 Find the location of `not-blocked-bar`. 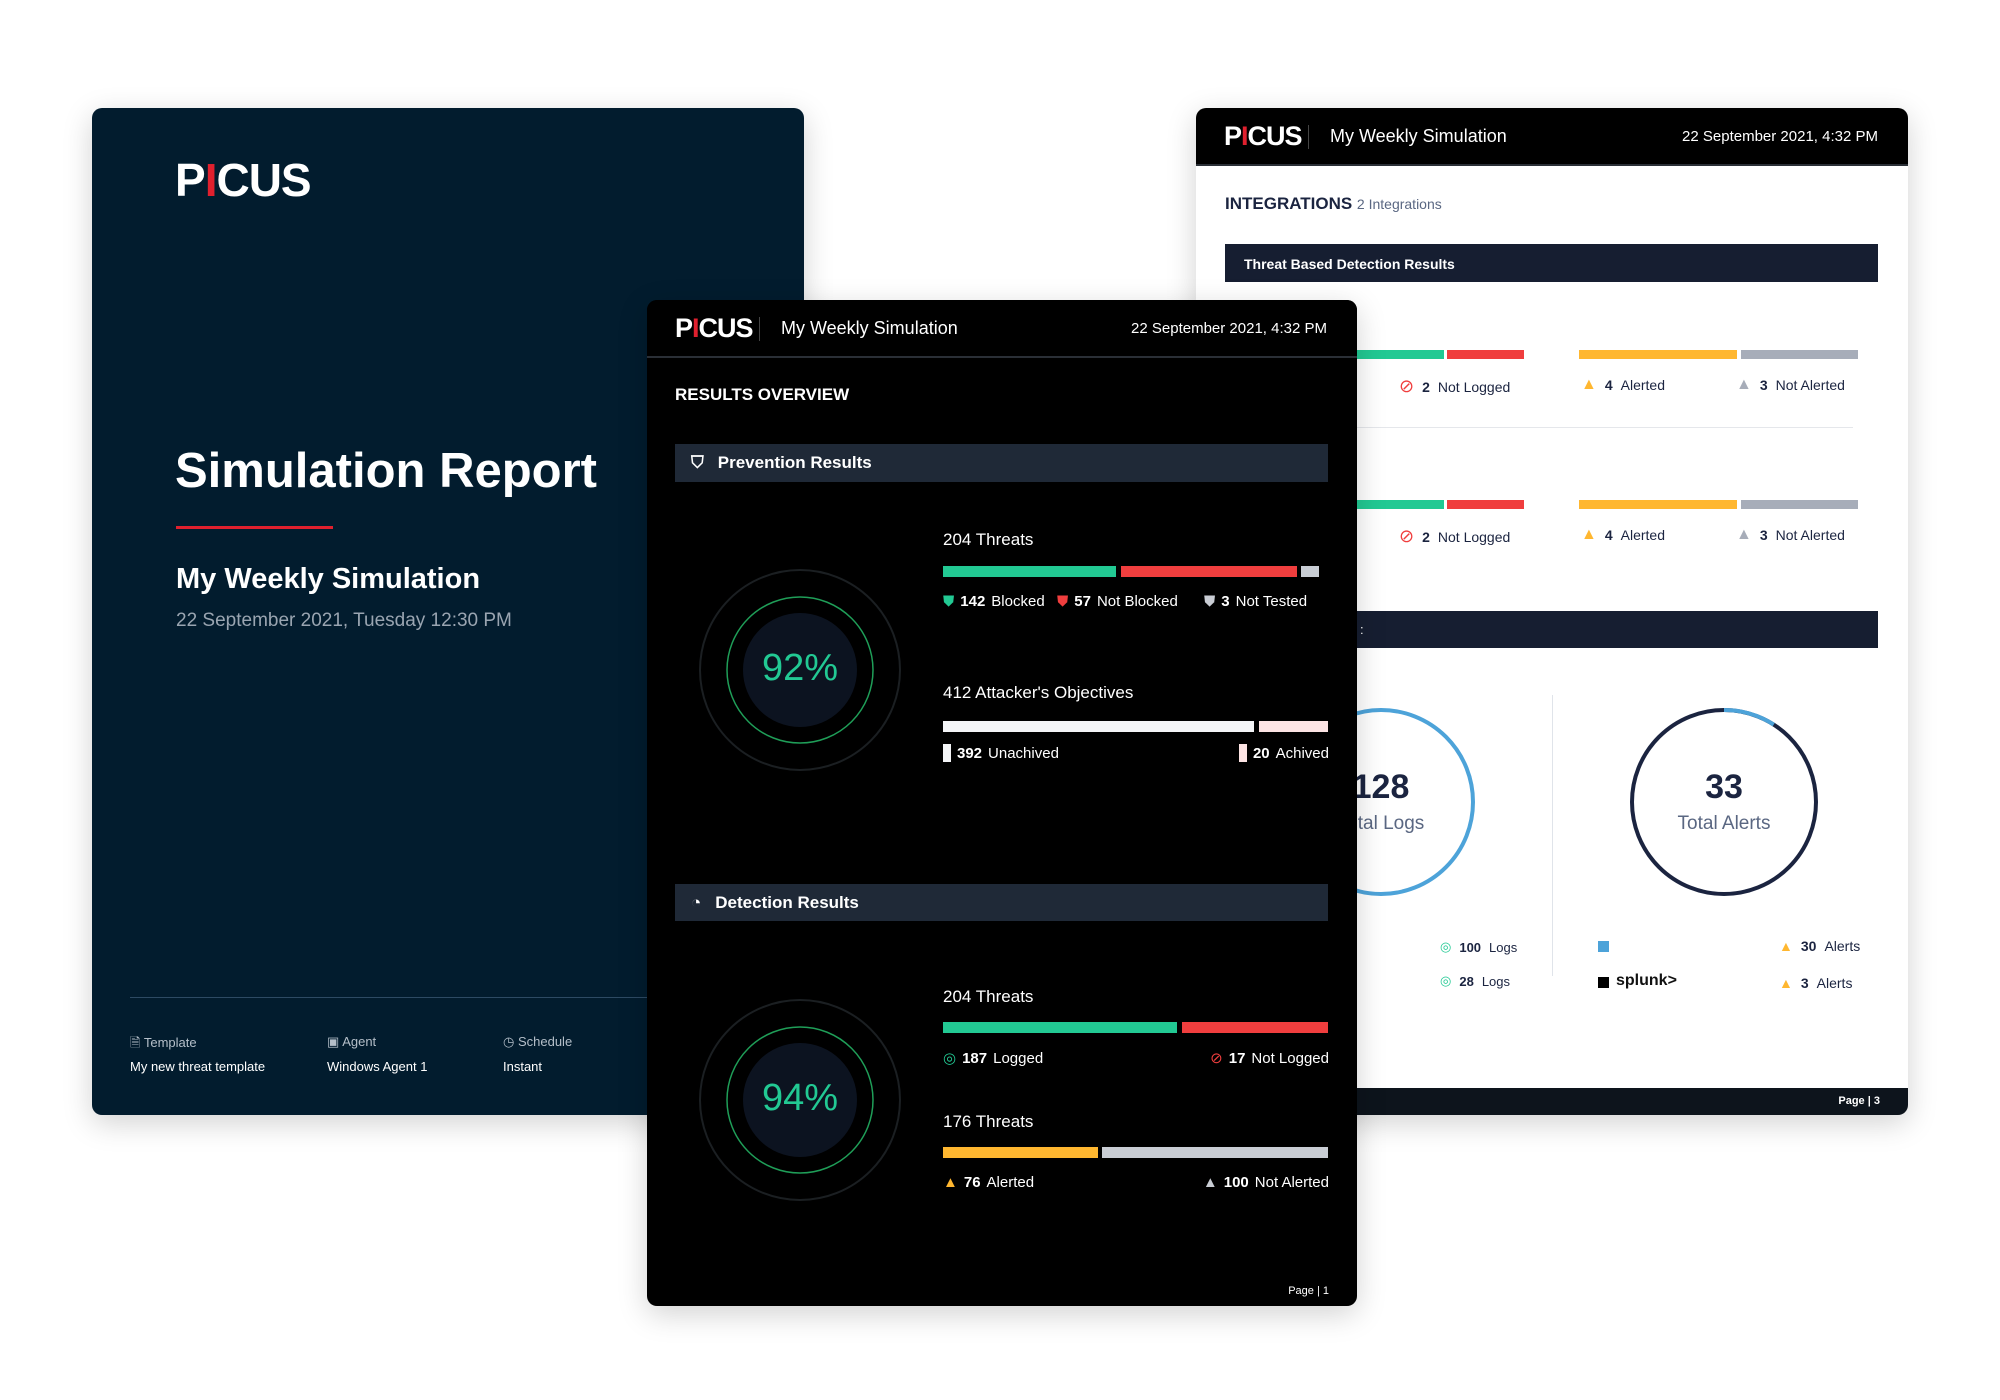

not-blocked-bar is located at coordinates (1209, 571).